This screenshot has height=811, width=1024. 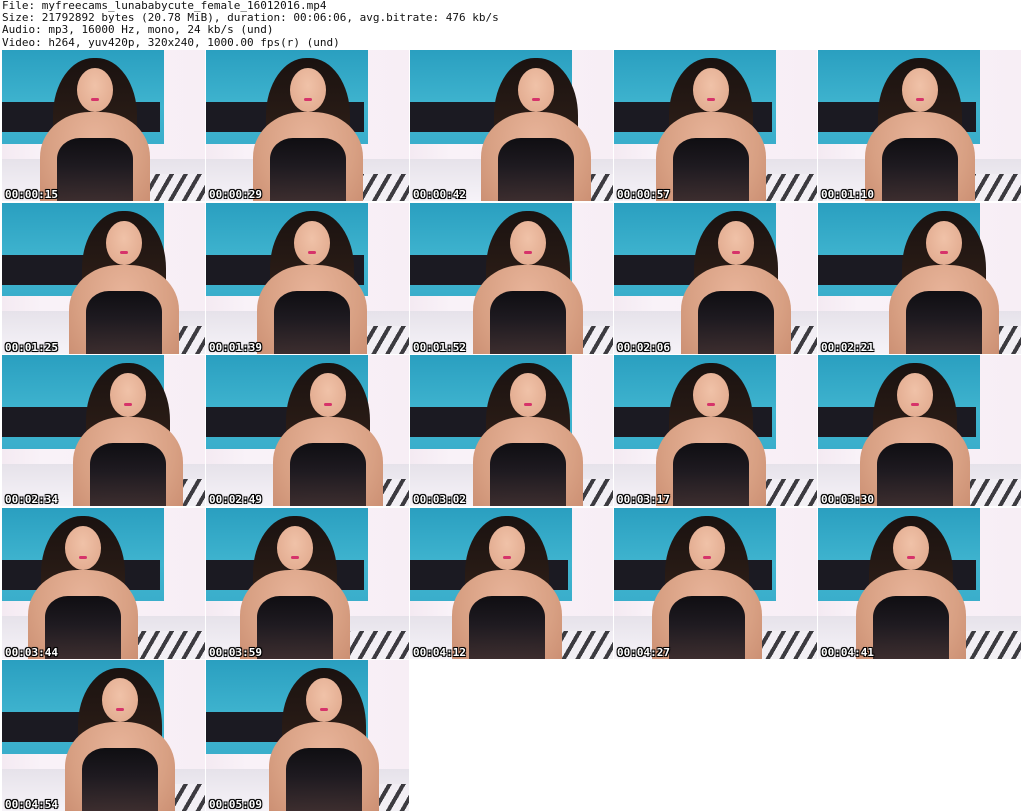 What do you see at coordinates (919, 430) in the screenshot?
I see `video-frame-thumbnail: 00:03:30` at bounding box center [919, 430].